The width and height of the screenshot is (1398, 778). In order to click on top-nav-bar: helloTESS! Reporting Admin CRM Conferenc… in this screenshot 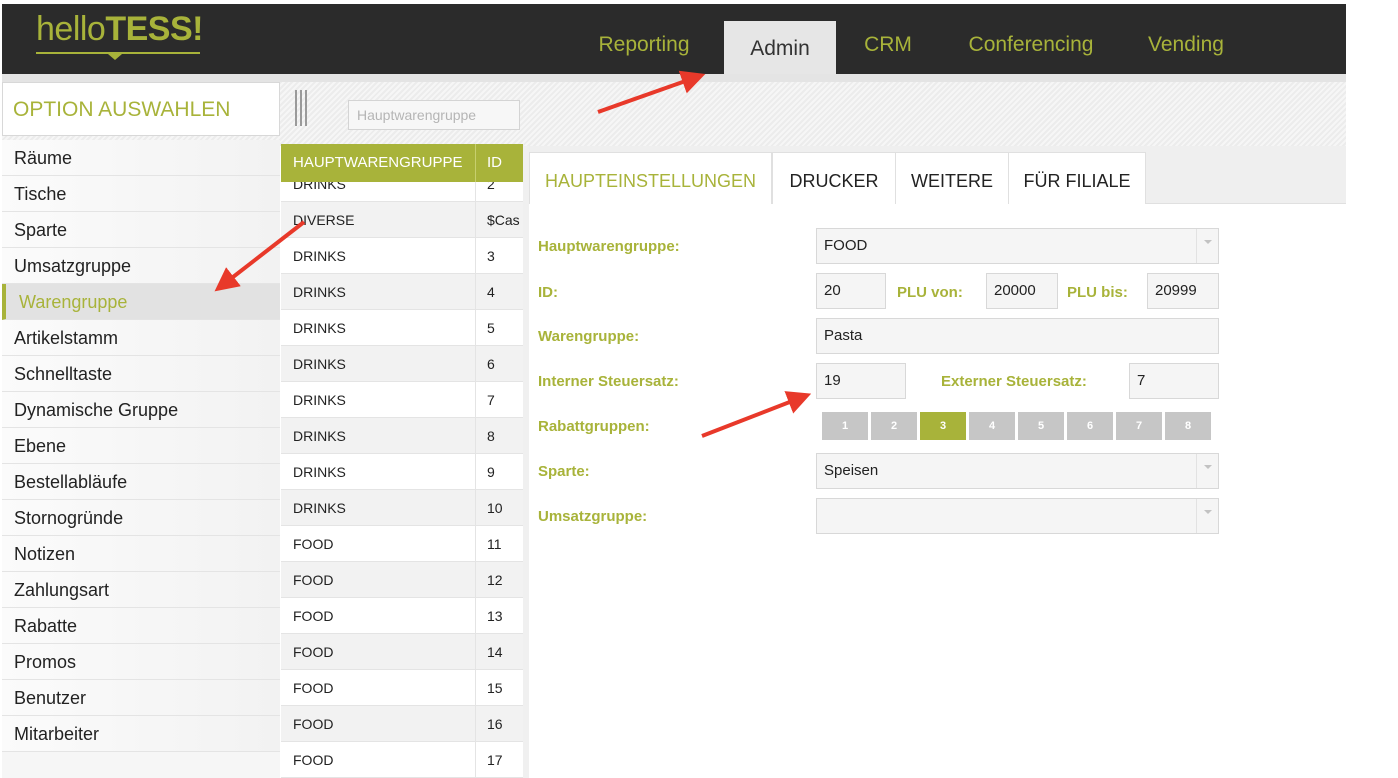, I will do `click(674, 39)`.